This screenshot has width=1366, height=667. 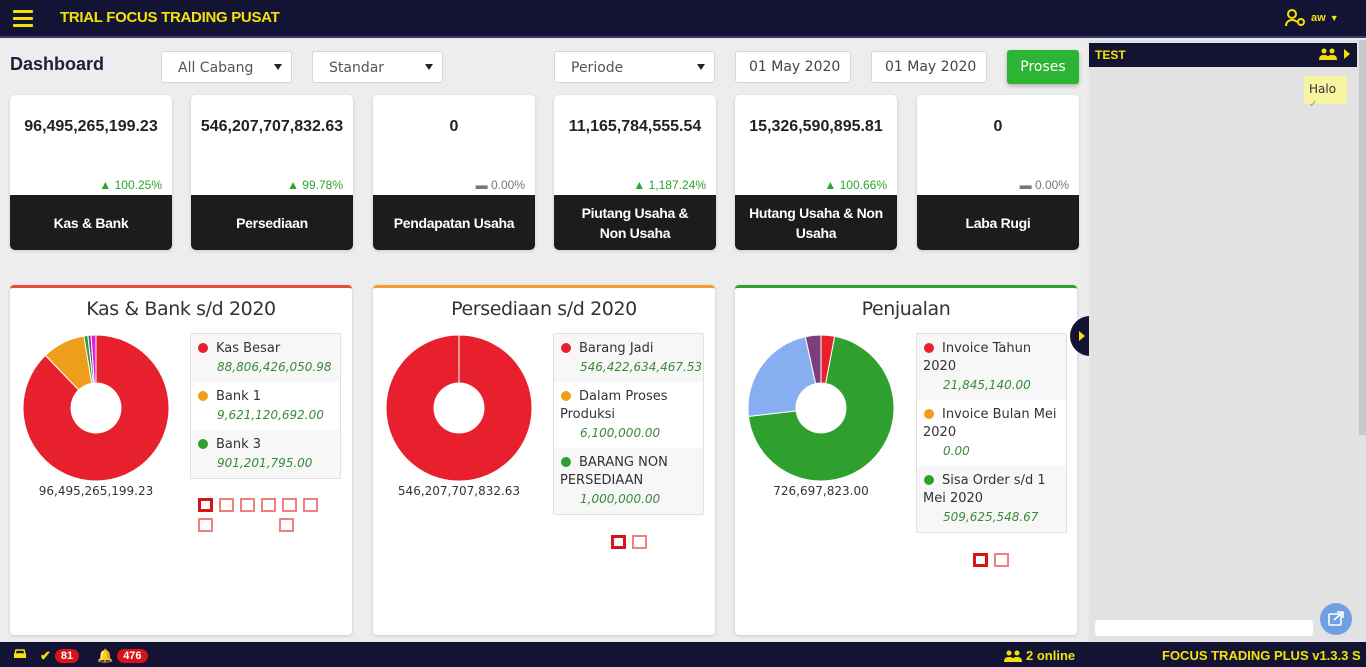 I want to click on online-count: 2 online, so click(x=1051, y=655).